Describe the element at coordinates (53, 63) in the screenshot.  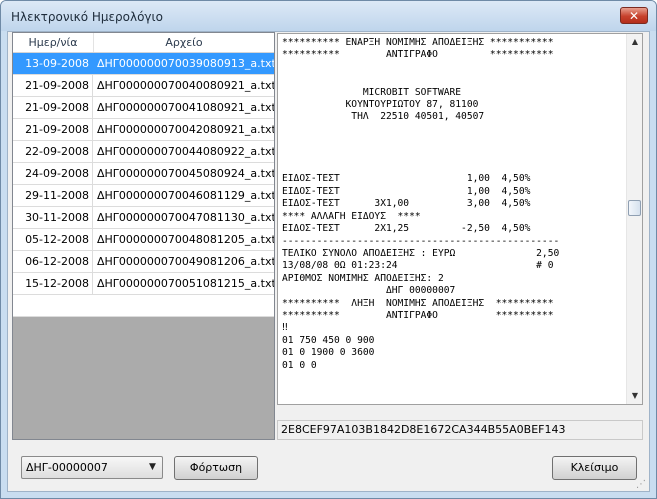
I see `row-date: 13-09-2008` at that location.